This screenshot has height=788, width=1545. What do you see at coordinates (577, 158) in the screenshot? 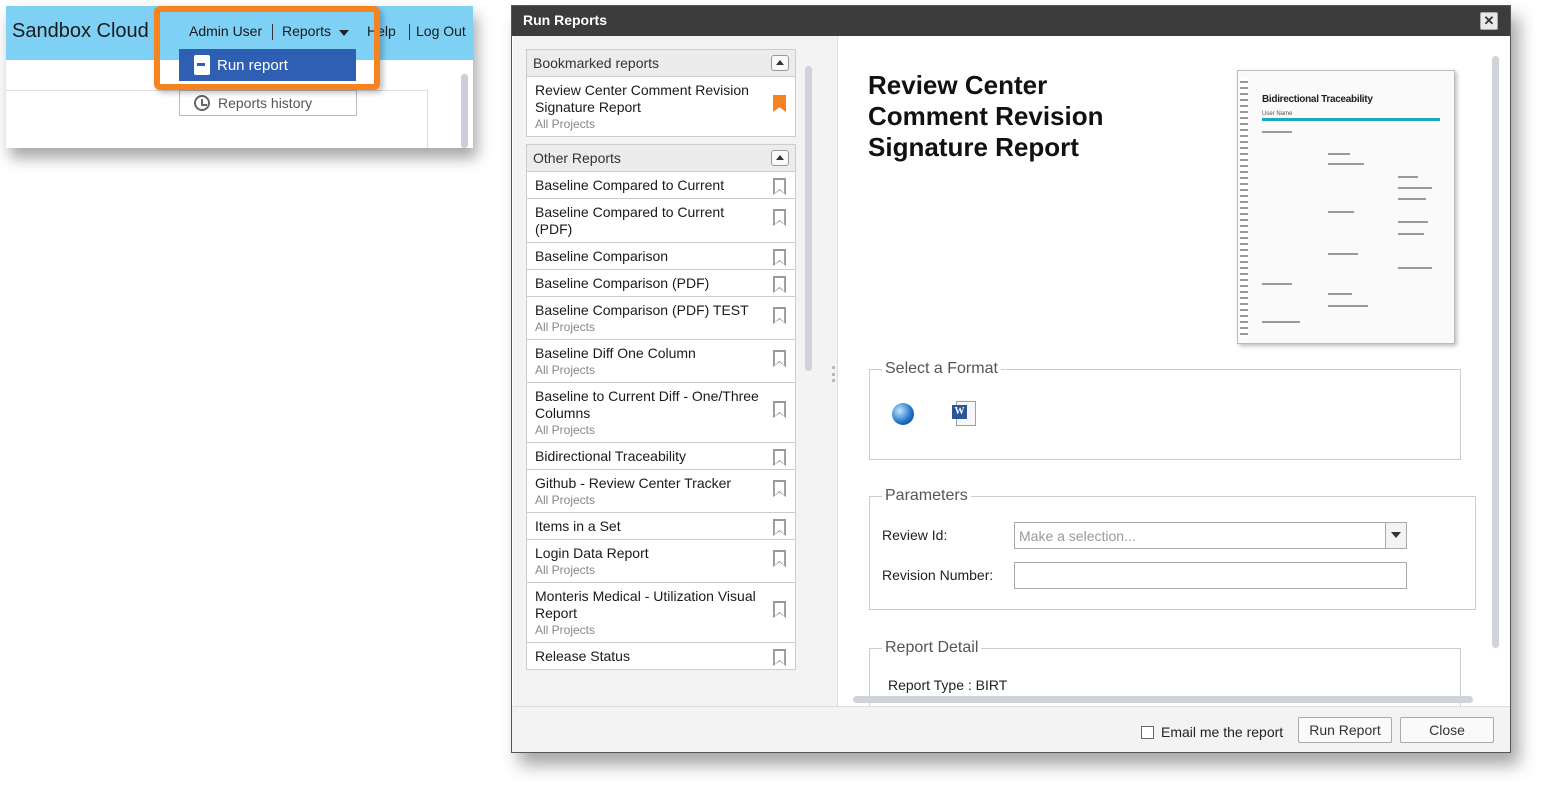
I see `other-reports-label: Other Reports` at bounding box center [577, 158].